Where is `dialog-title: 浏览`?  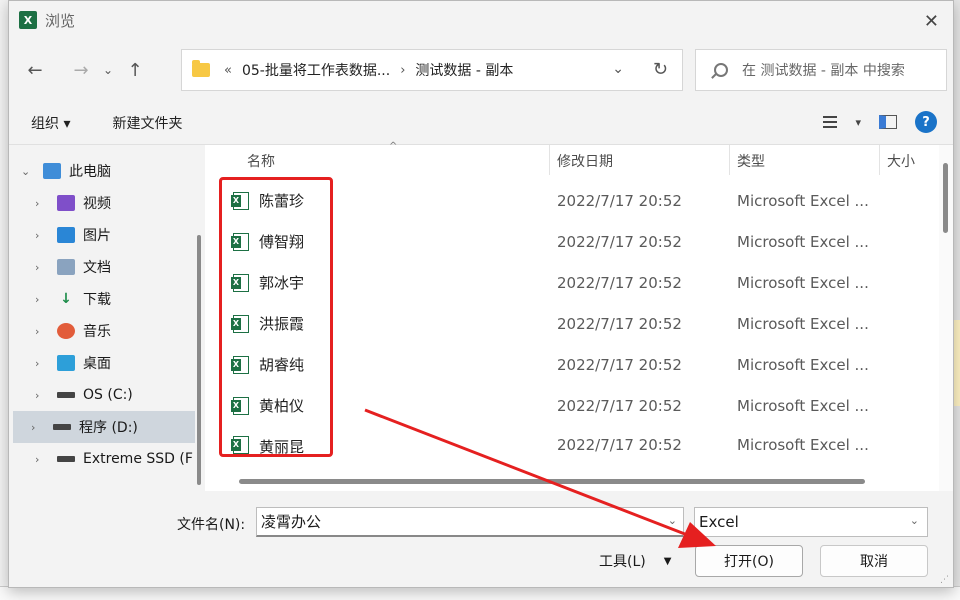 dialog-title: 浏览 is located at coordinates (60, 20).